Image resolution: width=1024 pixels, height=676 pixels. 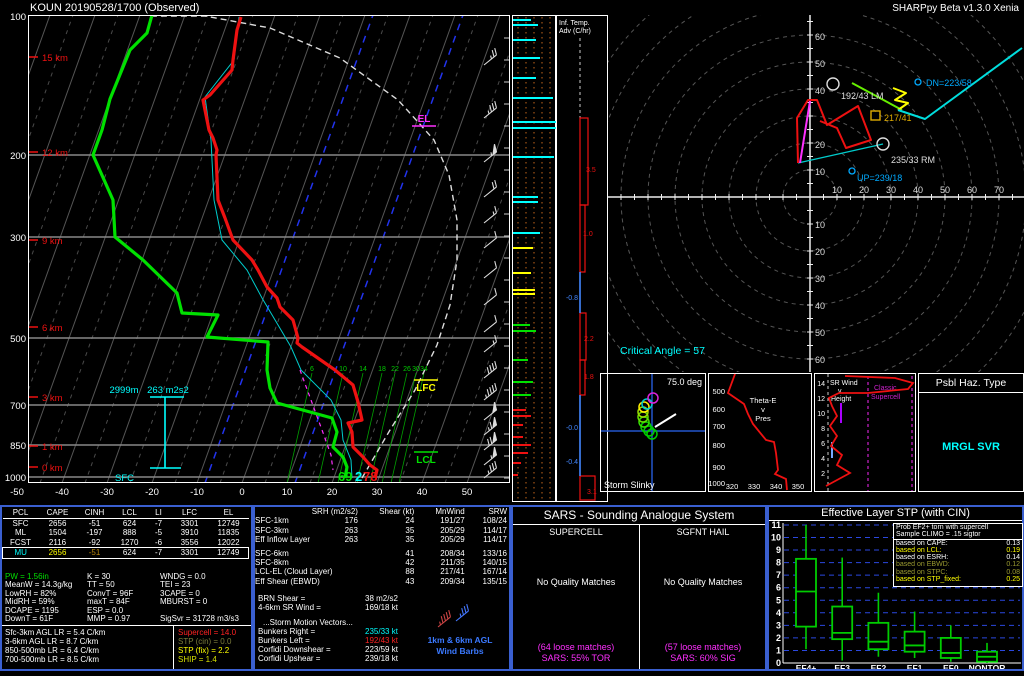 What do you see at coordinates (823, 444) in the screenshot?
I see `svg-text: 6` at bounding box center [823, 444].